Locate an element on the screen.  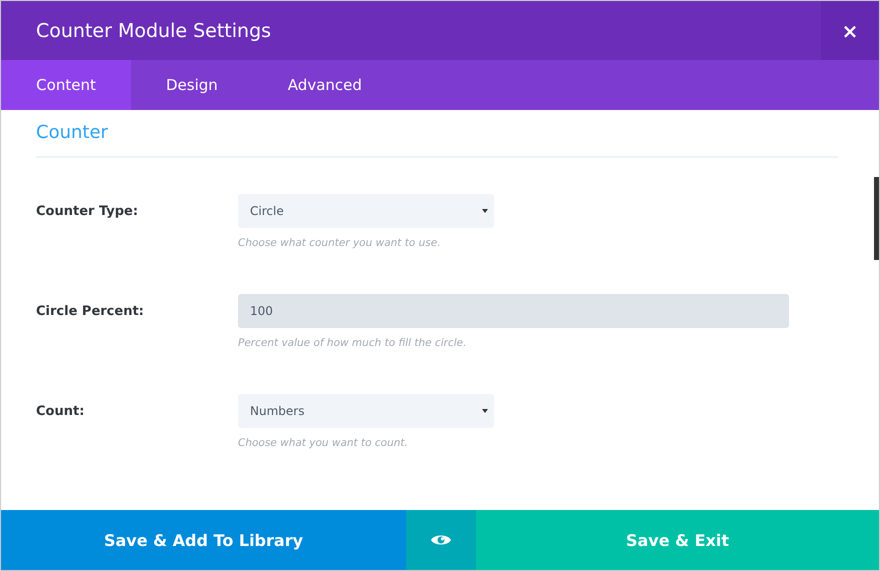
window-title: Counter Module Settings is located at coordinates (154, 31).